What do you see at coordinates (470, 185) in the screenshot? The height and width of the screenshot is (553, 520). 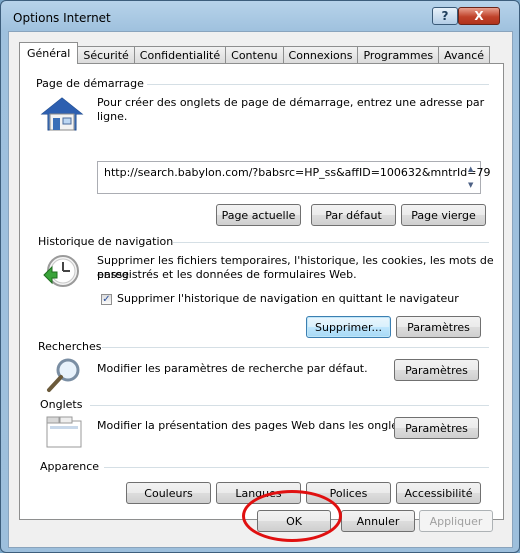 I see `scroll-down-icon: ▼` at bounding box center [470, 185].